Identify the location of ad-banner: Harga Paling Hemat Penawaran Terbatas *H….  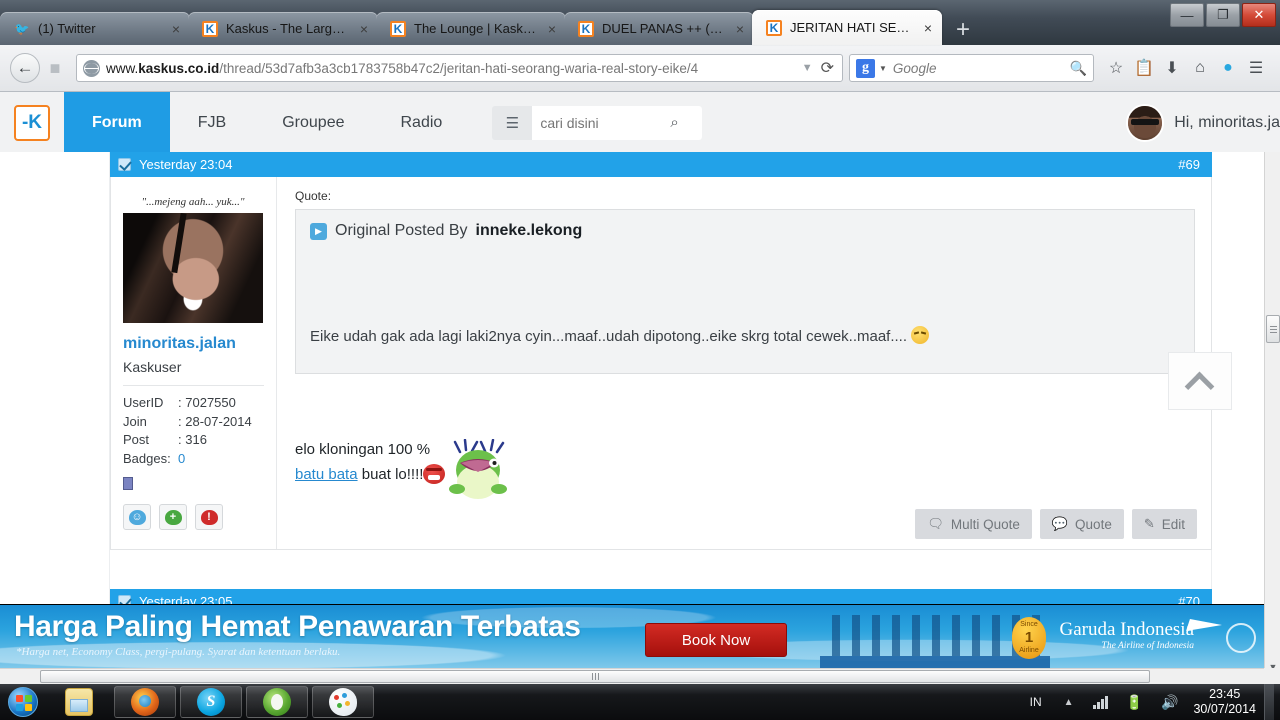
(632, 636).